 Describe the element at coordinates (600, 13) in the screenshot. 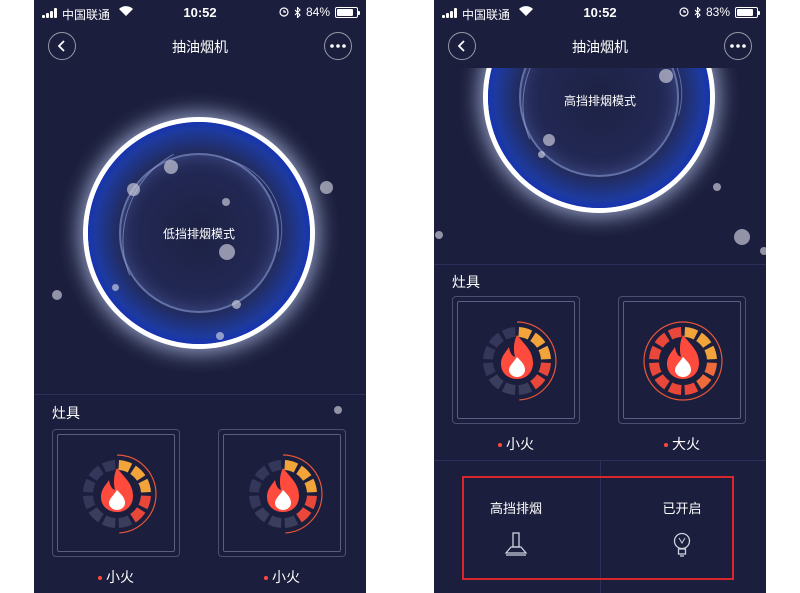

I see `status-bar: 中国联通 10:52 83%` at that location.